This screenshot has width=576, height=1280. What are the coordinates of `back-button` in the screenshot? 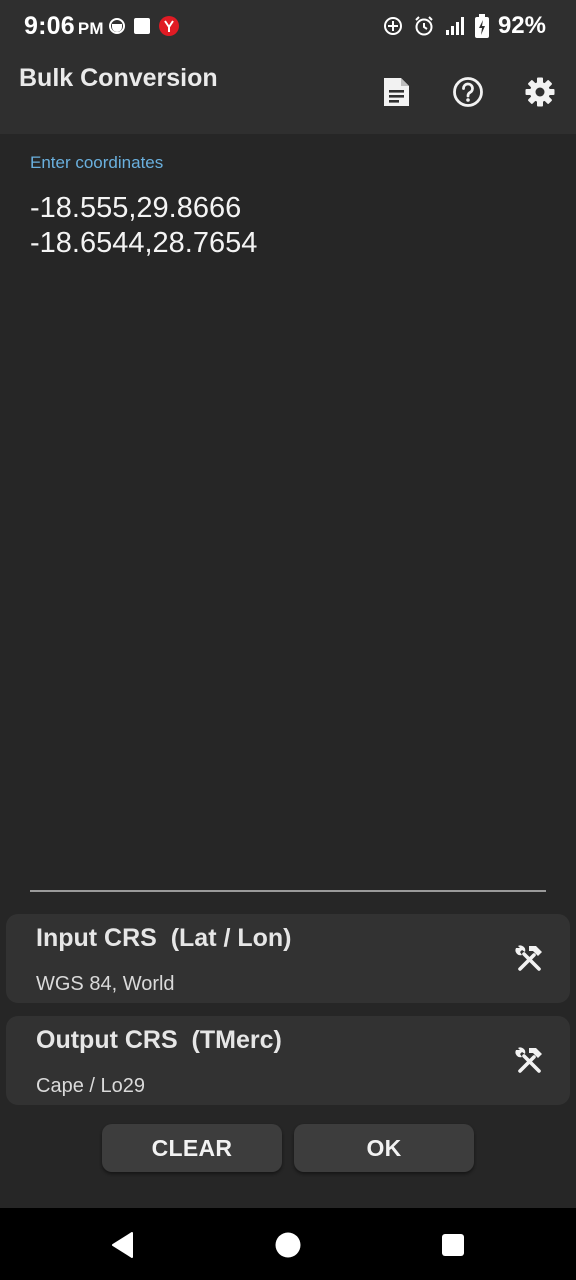 It's located at (123, 1245).